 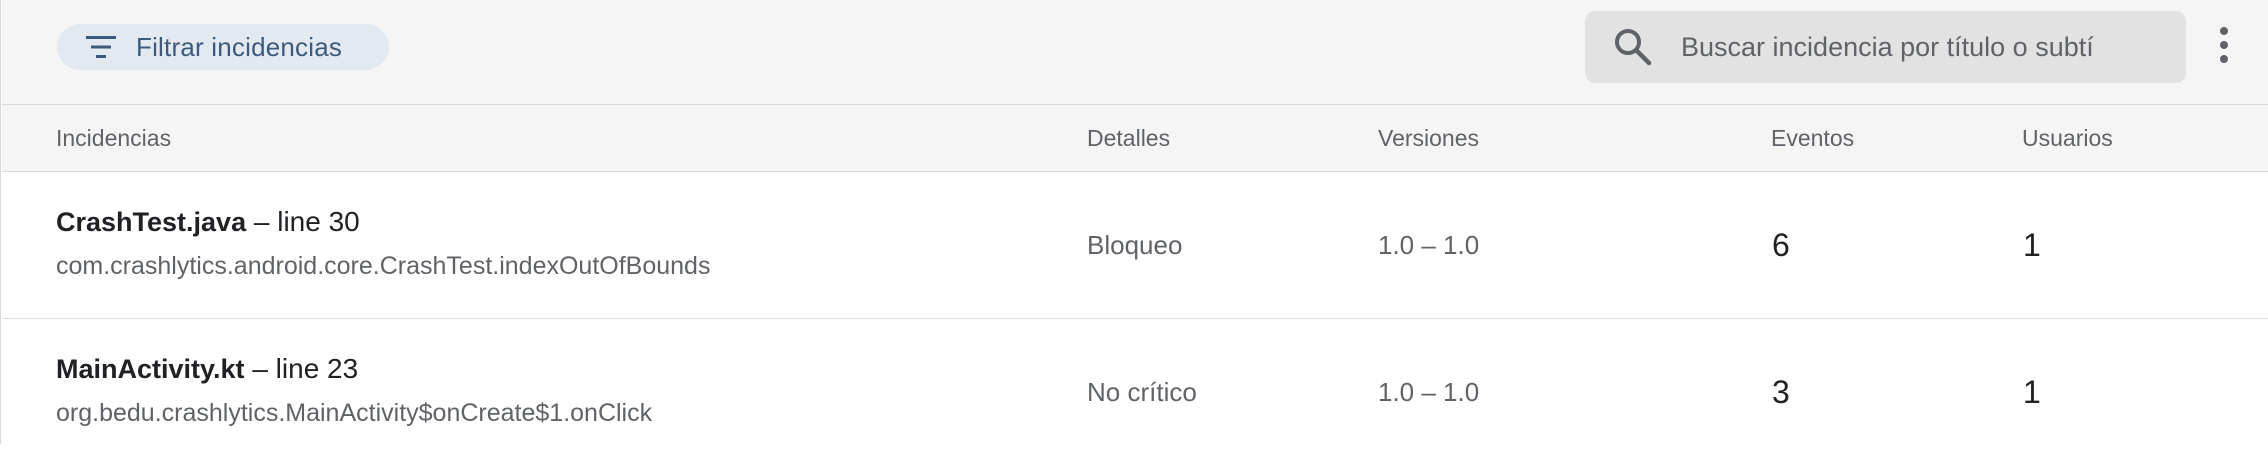 What do you see at coordinates (101, 47) in the screenshot?
I see `filter-list-icon` at bounding box center [101, 47].